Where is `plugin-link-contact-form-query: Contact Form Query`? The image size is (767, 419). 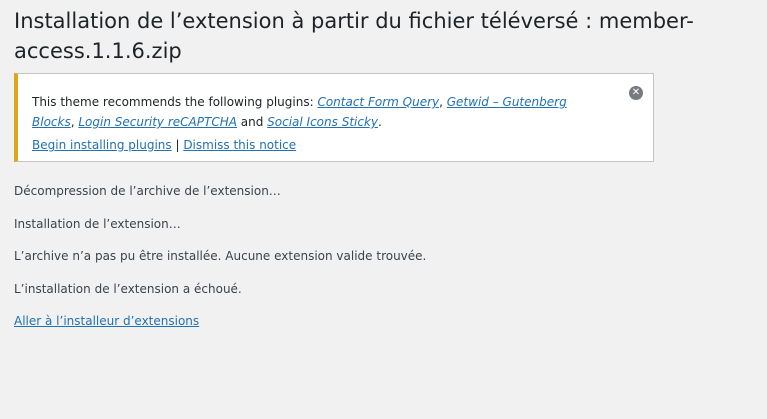 plugin-link-contact-form-query: Contact Form Query is located at coordinates (378, 102).